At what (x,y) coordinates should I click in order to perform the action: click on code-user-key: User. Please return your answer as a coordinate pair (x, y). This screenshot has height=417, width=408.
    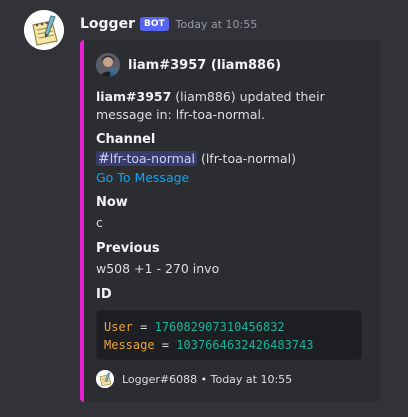
    Looking at the image, I should click on (118, 327).